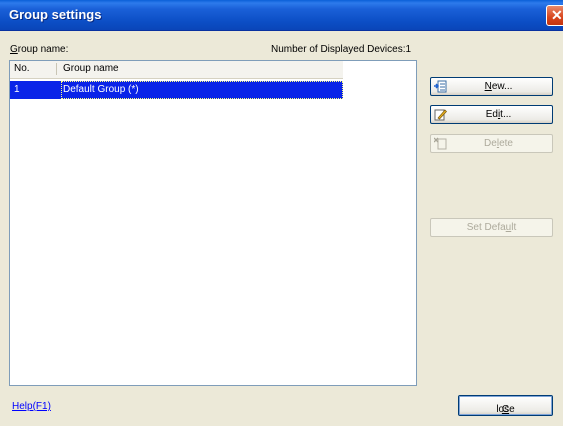  What do you see at coordinates (31, 406) in the screenshot?
I see `help-link: Help(F1)` at bounding box center [31, 406].